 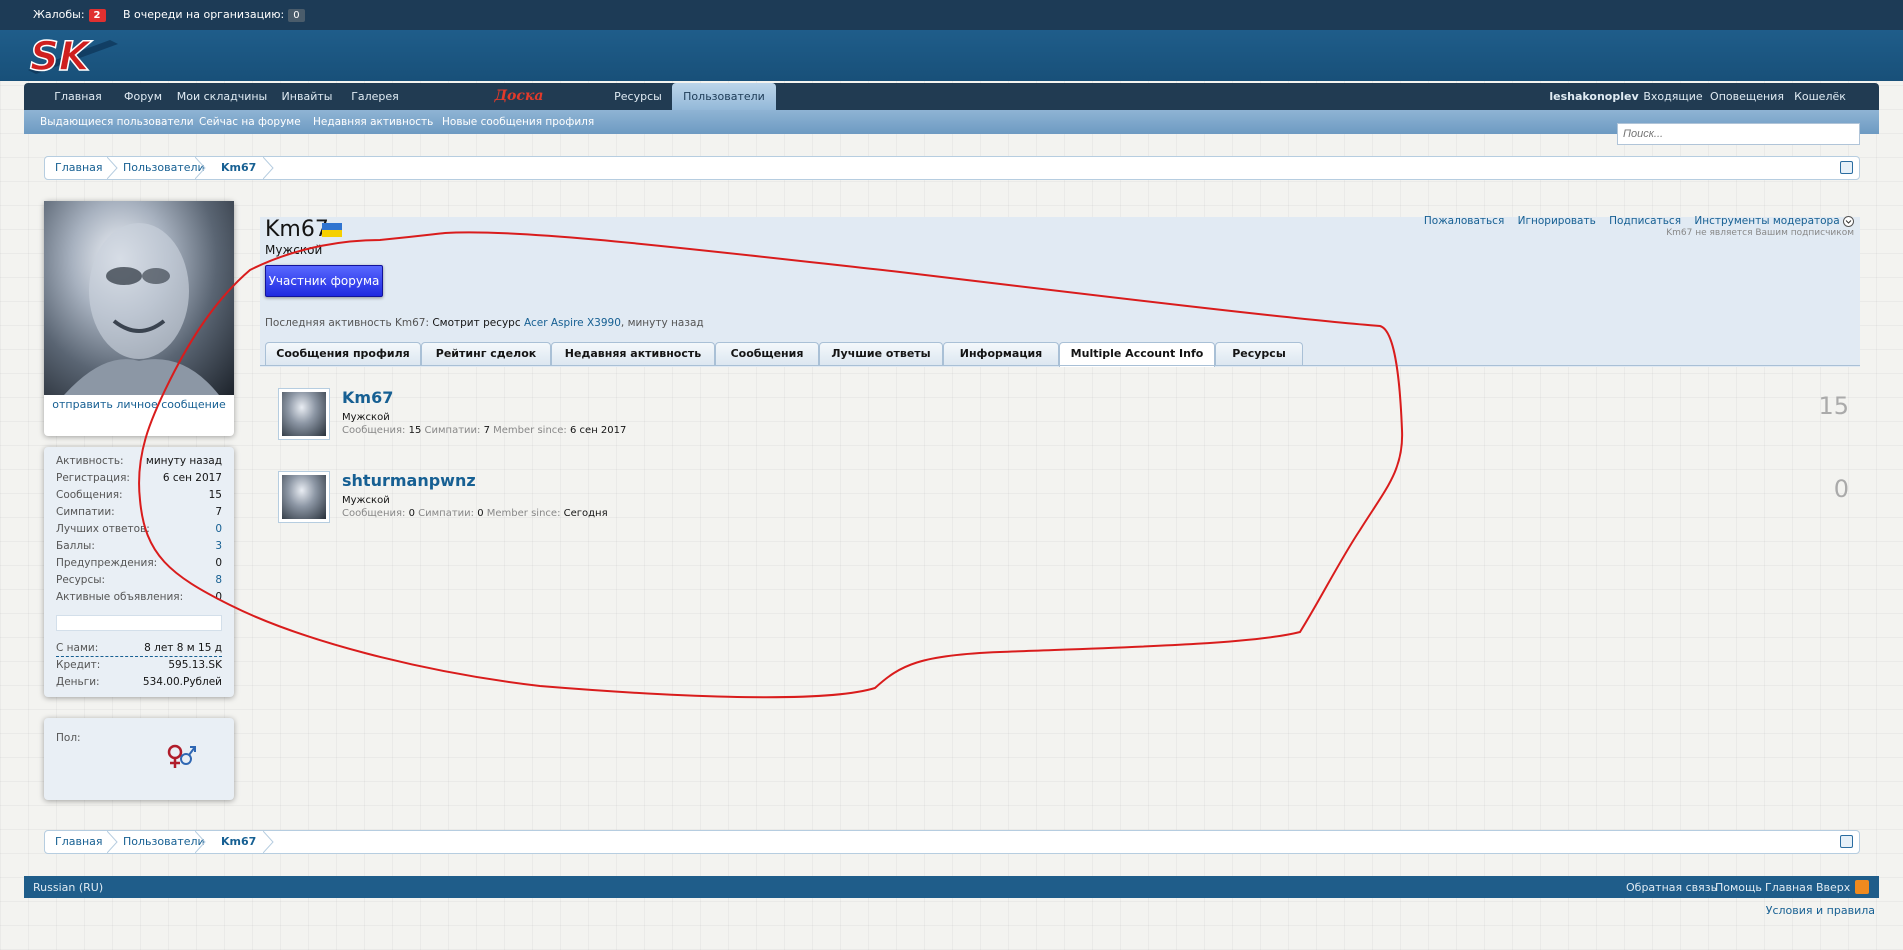 What do you see at coordinates (139, 512) in the screenshot?
I see `stat-likes: Симпатии: 7` at bounding box center [139, 512].